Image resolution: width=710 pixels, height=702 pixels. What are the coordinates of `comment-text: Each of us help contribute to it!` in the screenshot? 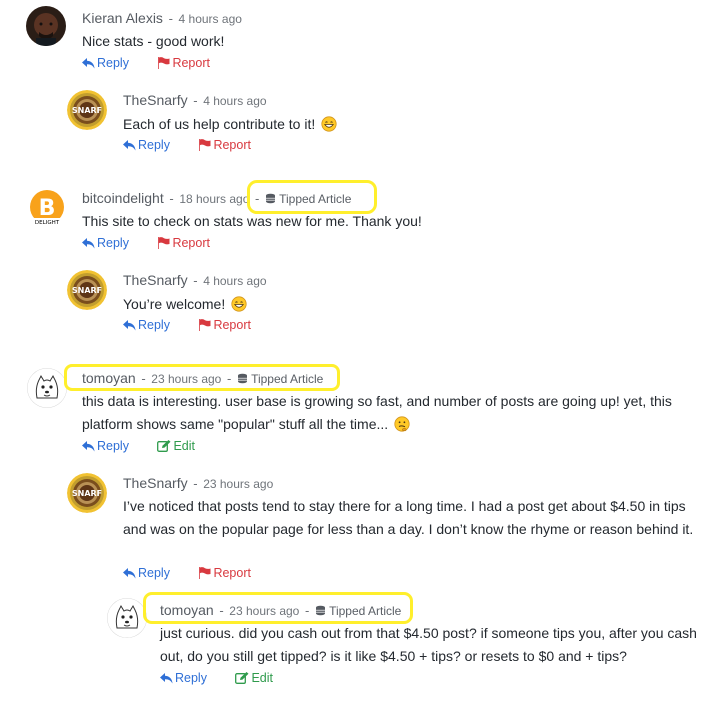 It's located at (403, 124).